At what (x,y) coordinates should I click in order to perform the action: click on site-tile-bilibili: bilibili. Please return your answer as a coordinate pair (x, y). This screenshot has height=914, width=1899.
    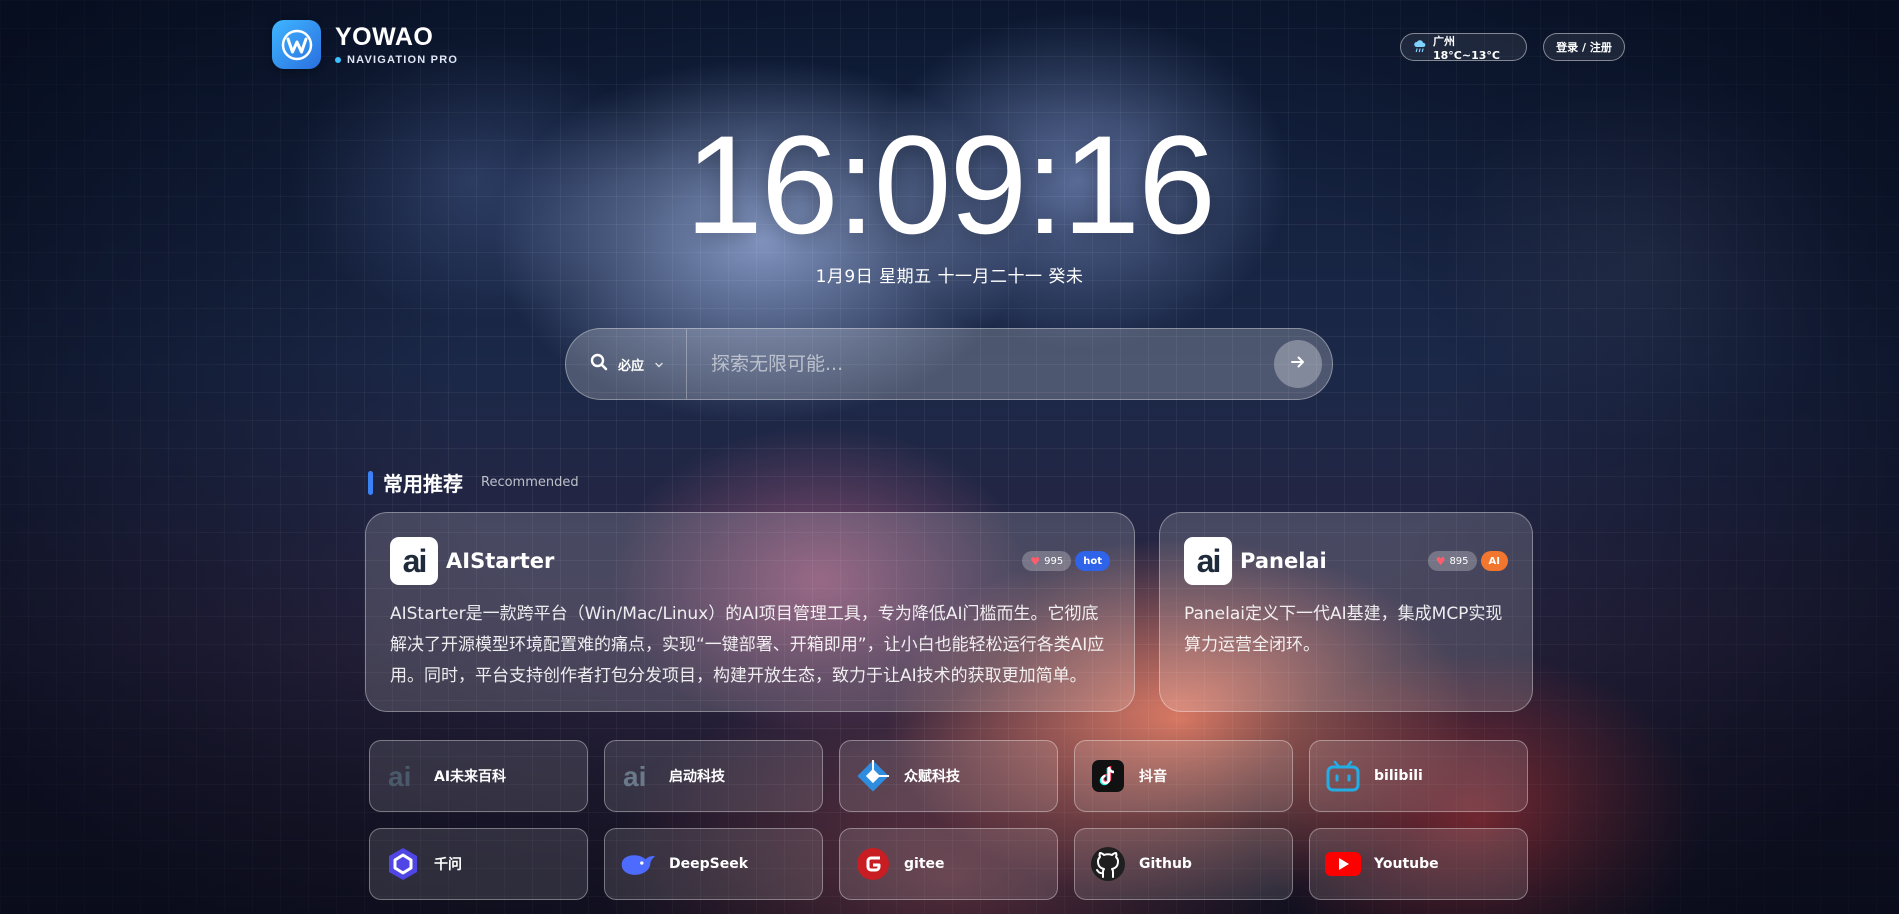
    Looking at the image, I should click on (1418, 776).